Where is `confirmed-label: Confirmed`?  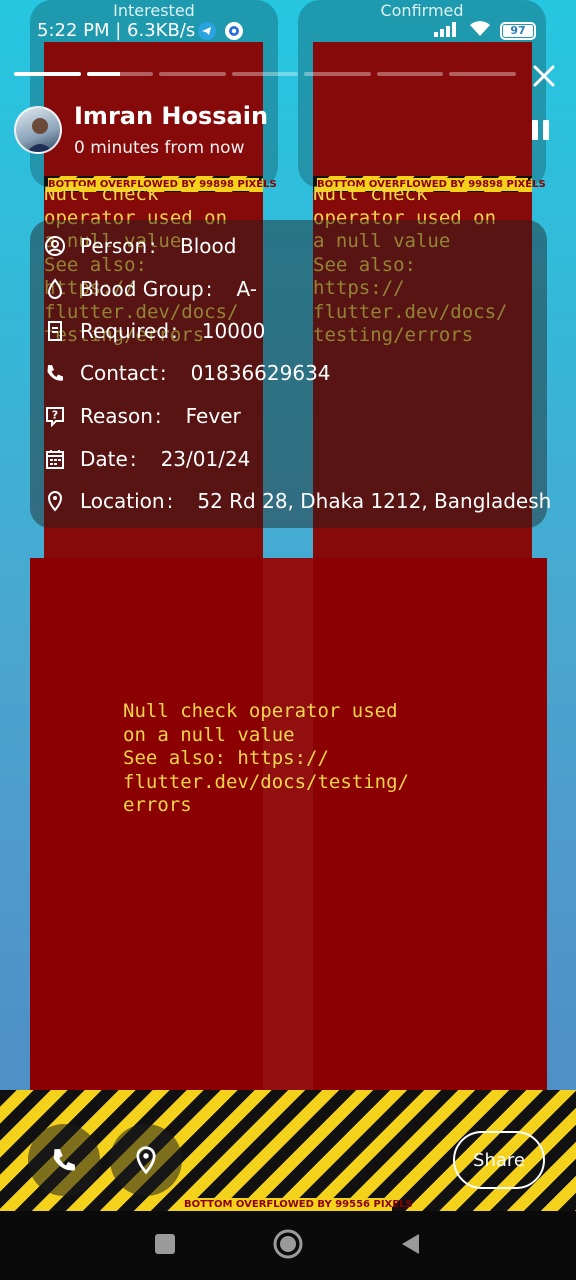 confirmed-label: Confirmed is located at coordinates (422, 10).